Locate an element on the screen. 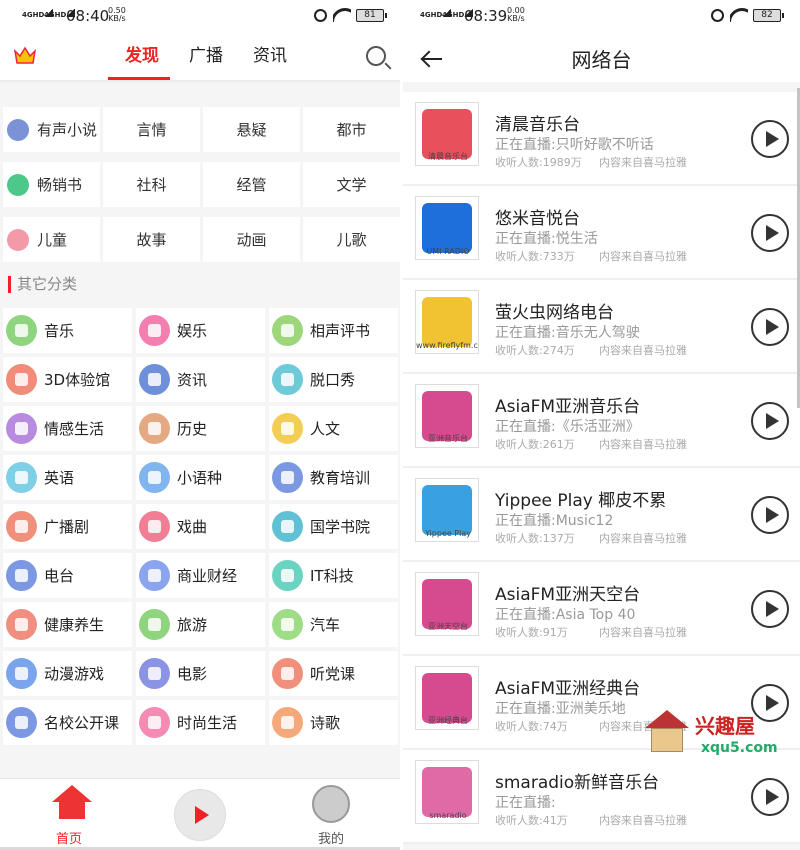 The image size is (800, 850). other-category-label: 动漫游戏 is located at coordinates (74, 674).